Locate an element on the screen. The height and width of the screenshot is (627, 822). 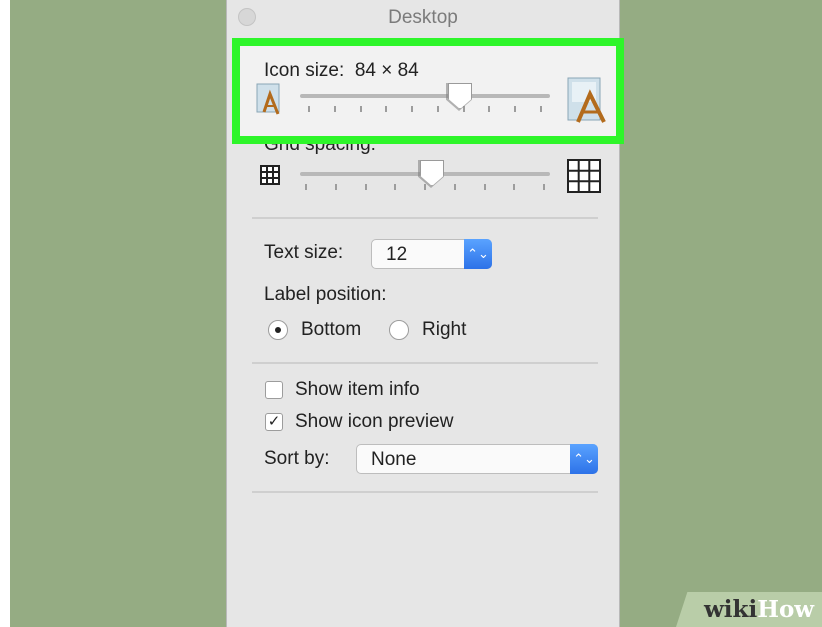
icon-size-track is located at coordinates (425, 96).